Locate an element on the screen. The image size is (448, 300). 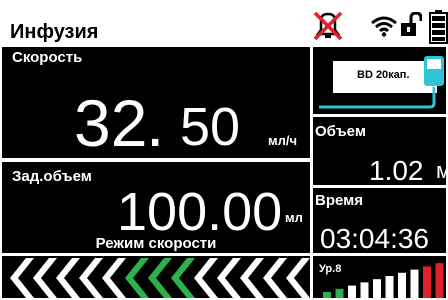
unlock-icon is located at coordinates (411, 25).